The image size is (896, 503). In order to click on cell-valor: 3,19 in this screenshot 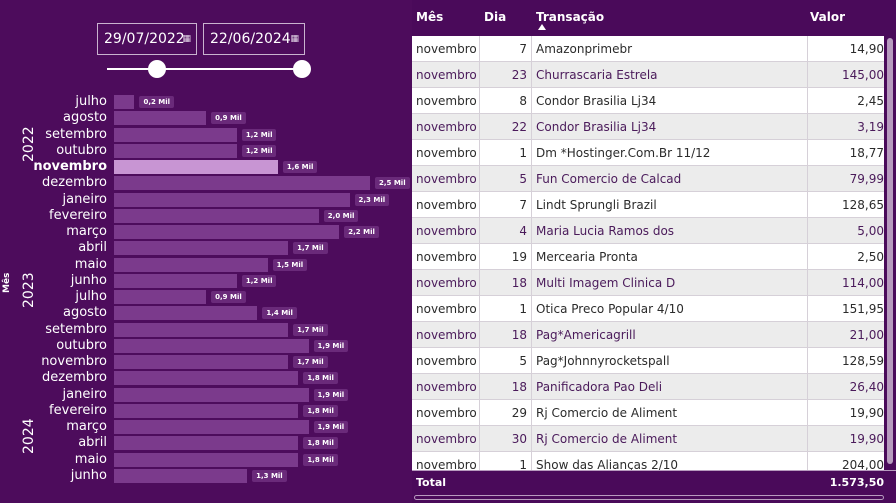, I will do `click(870, 127)`.